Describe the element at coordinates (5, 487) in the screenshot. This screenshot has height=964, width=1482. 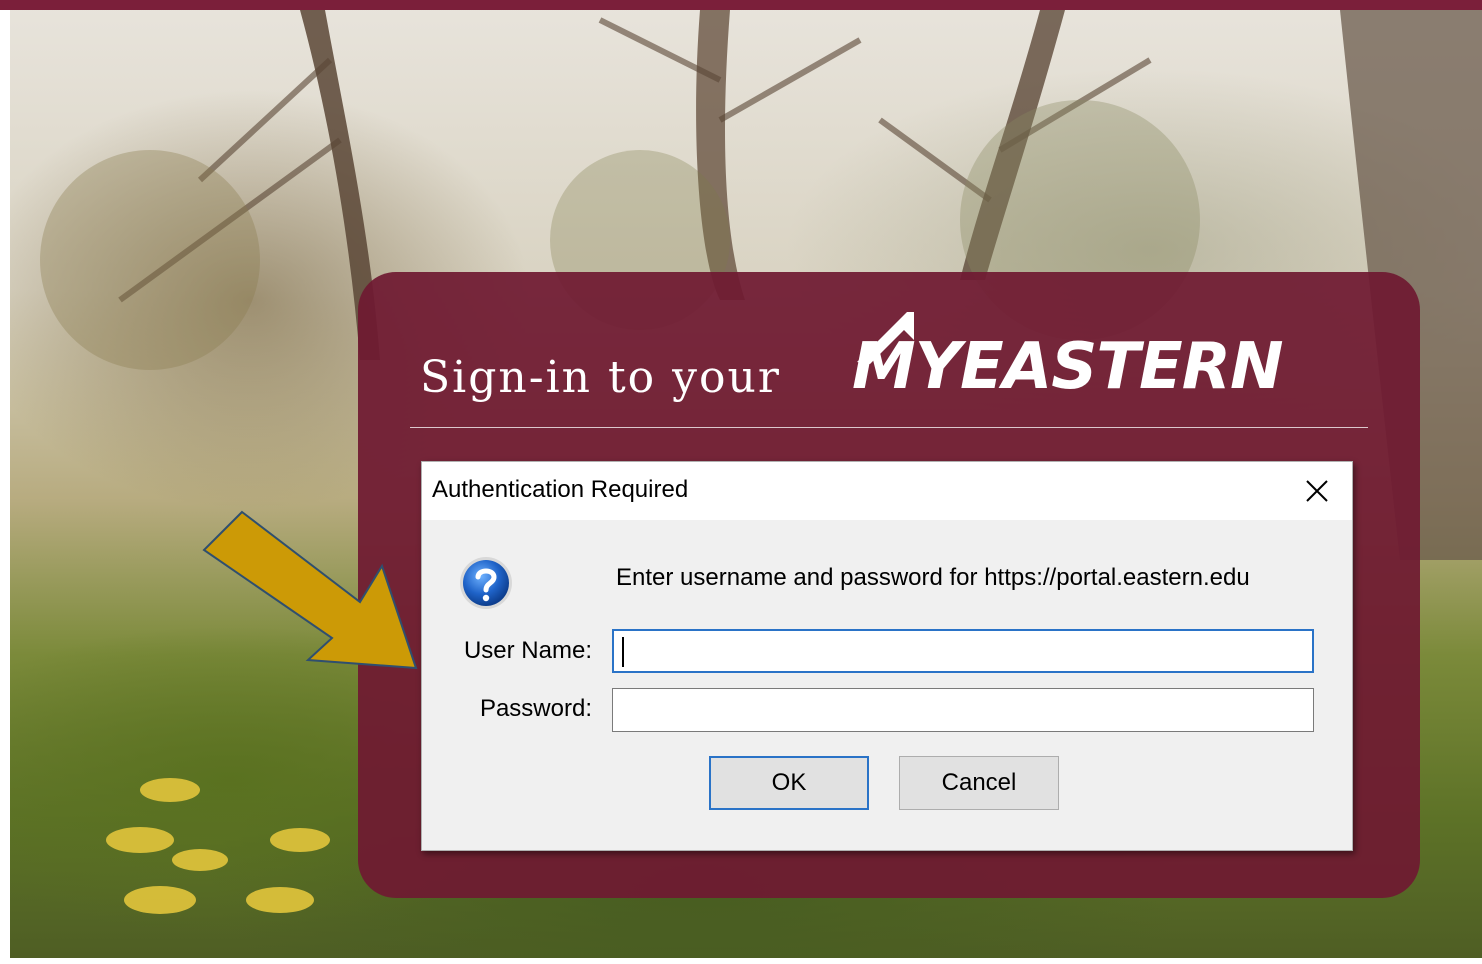
I see `left-edge` at that location.